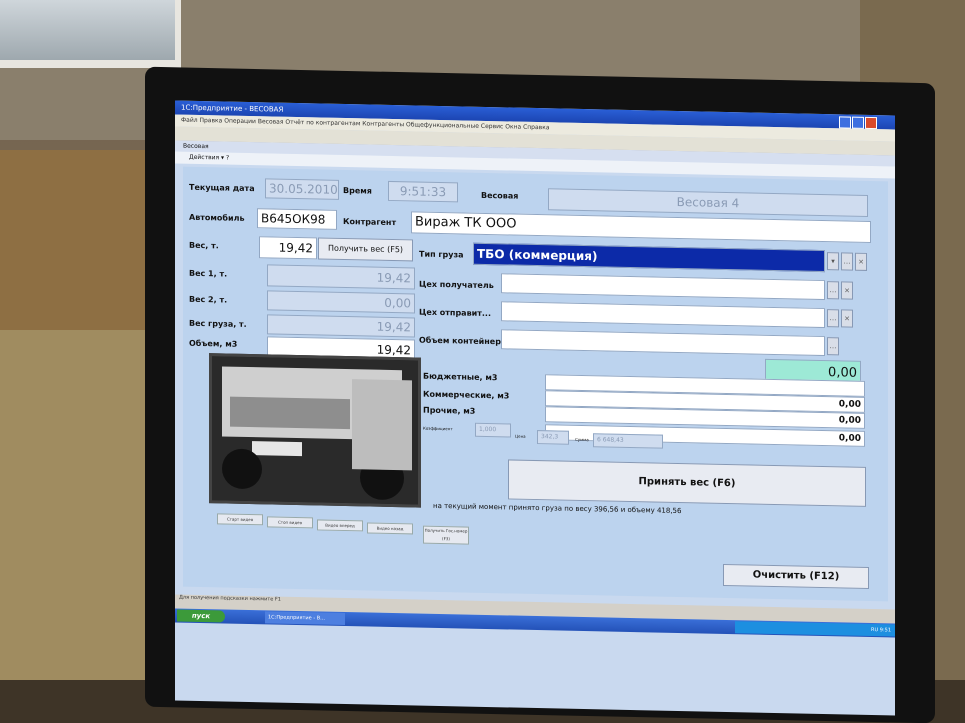 This screenshot has width=965, height=723. I want to click on weight2-label: Вес 2, т., so click(208, 299).